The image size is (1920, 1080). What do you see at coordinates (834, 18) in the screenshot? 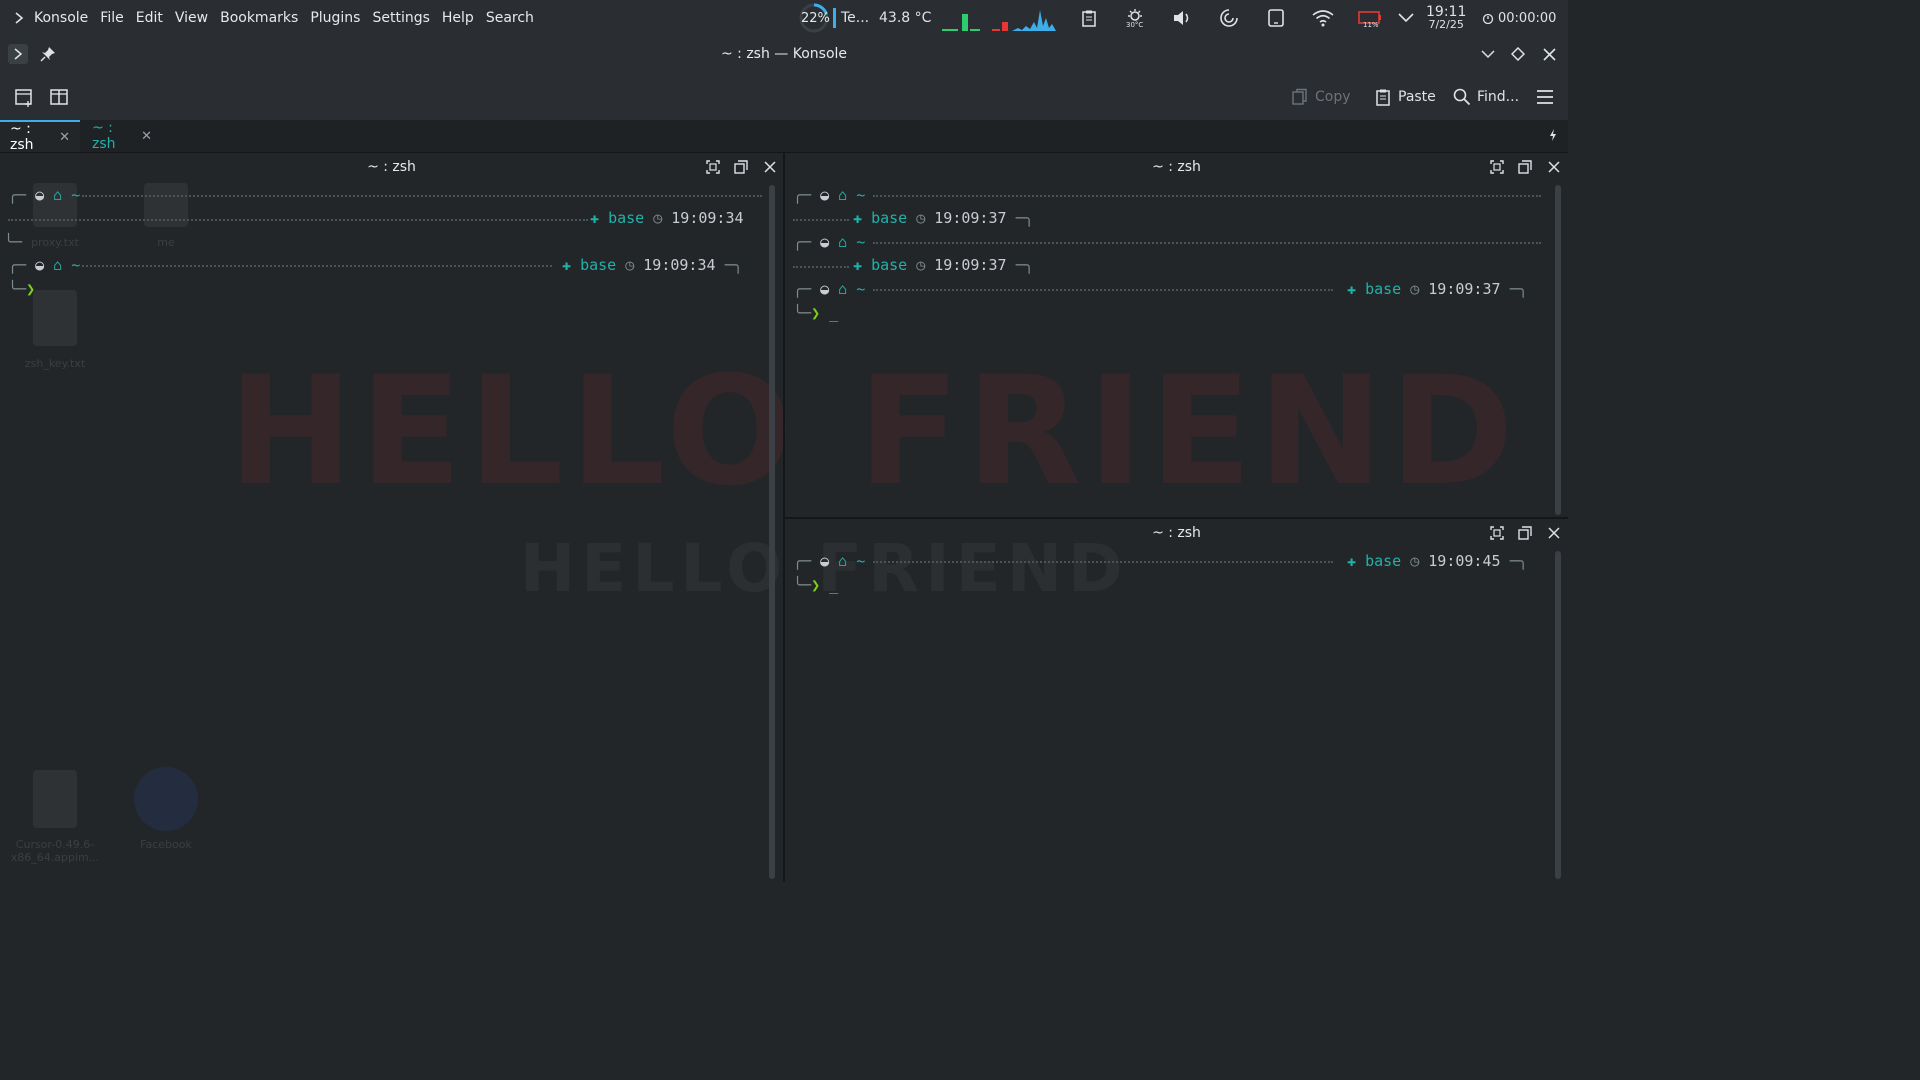
I see `temp-bar` at bounding box center [834, 18].